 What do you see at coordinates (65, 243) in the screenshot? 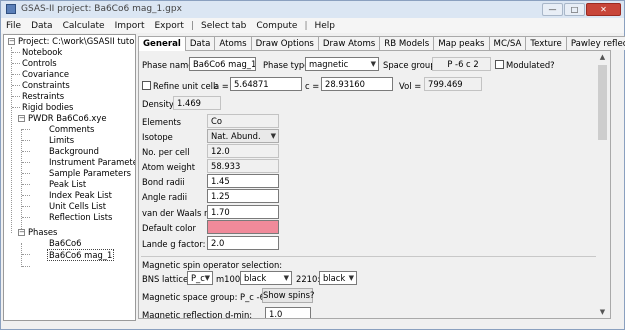
I see `tree-item-phase-ba6co6: Ba6Co6` at bounding box center [65, 243].